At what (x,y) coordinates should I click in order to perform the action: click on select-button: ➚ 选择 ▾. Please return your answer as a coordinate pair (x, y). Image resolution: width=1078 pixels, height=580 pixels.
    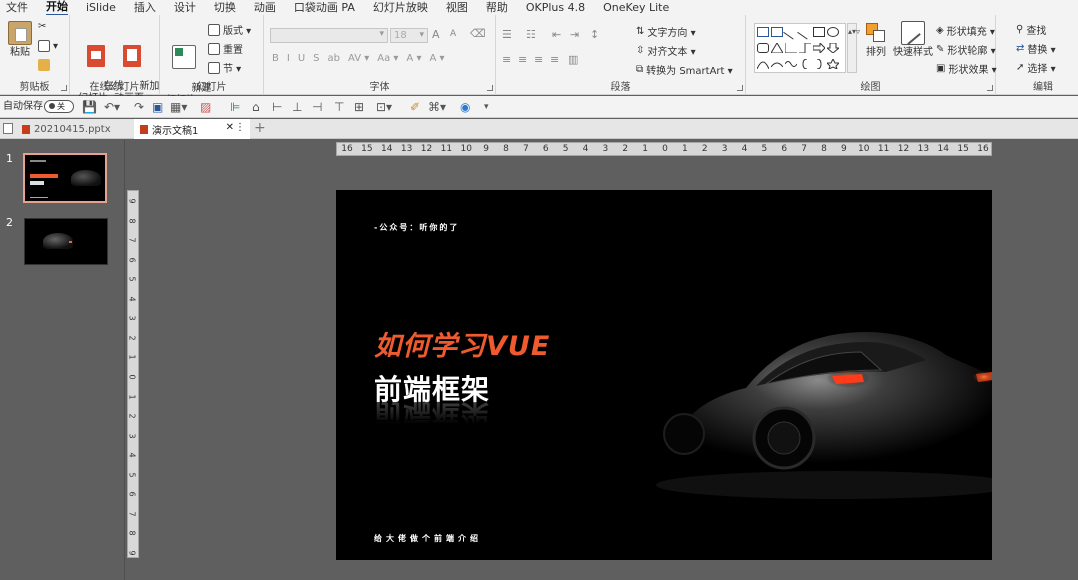
    Looking at the image, I should click on (1036, 67).